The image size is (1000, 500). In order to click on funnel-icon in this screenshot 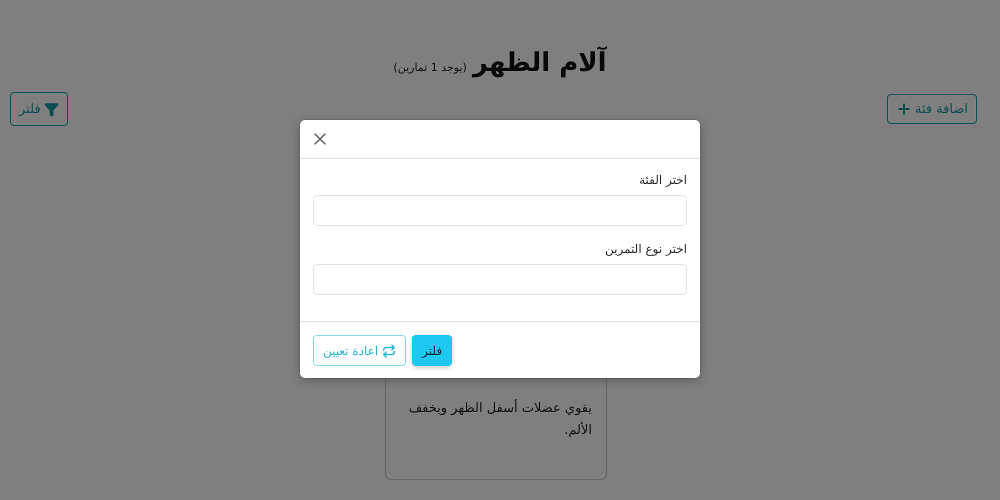, I will do `click(51, 109)`.